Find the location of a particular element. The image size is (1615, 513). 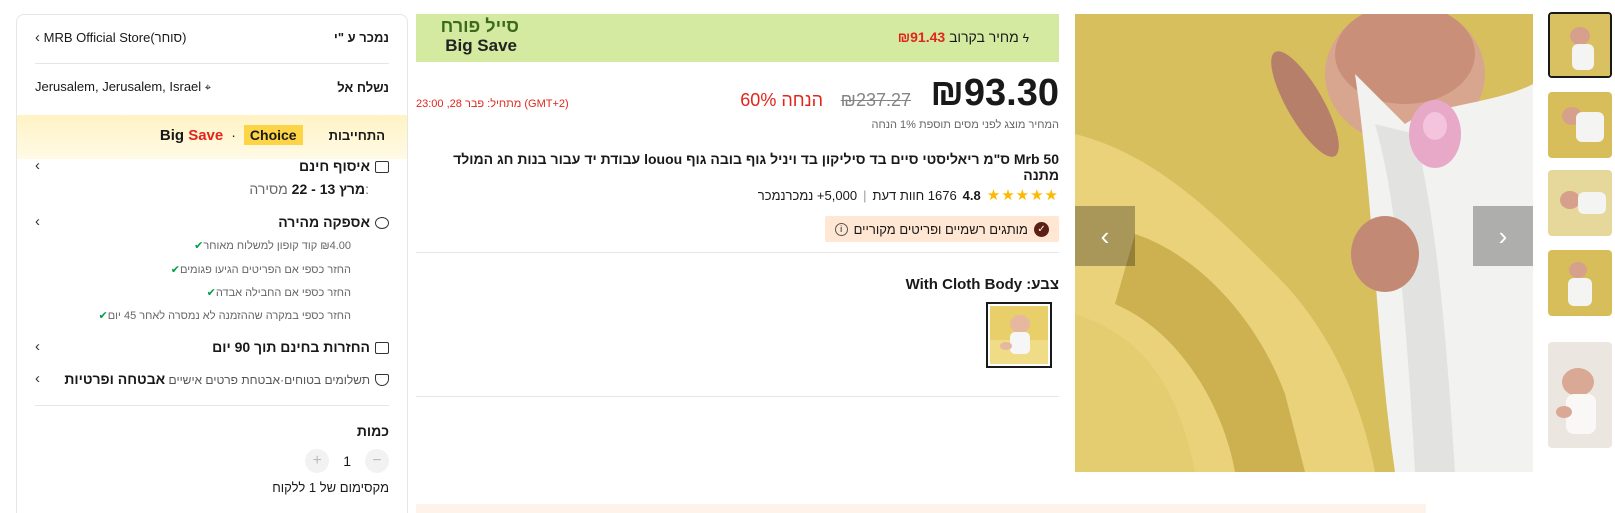

brand-badge-text: מותגים רשמיים ופריטים מקוריים is located at coordinates (940, 229).